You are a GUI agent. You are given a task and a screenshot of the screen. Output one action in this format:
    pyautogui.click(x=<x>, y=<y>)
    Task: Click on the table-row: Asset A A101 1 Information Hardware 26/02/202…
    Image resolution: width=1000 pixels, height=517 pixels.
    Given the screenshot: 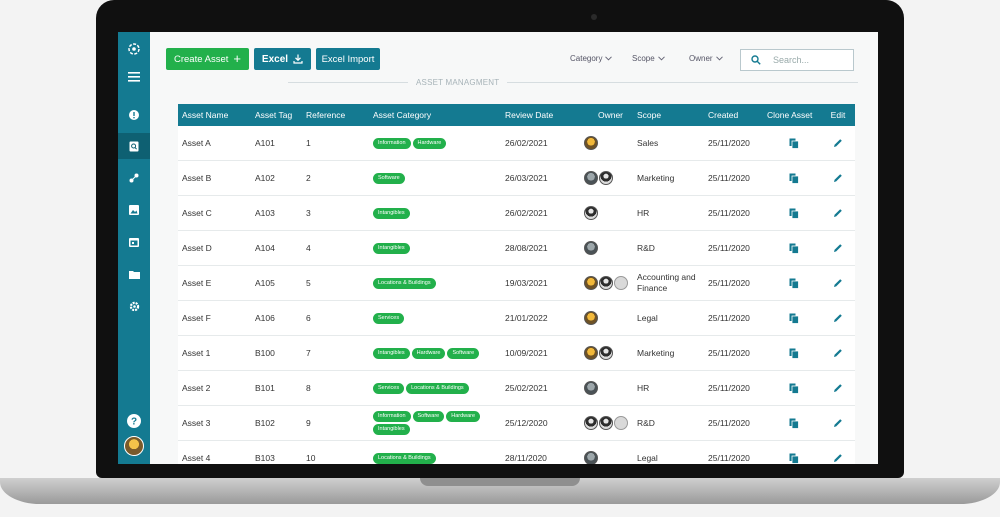 What is the action you would take?
    pyautogui.click(x=516, y=143)
    